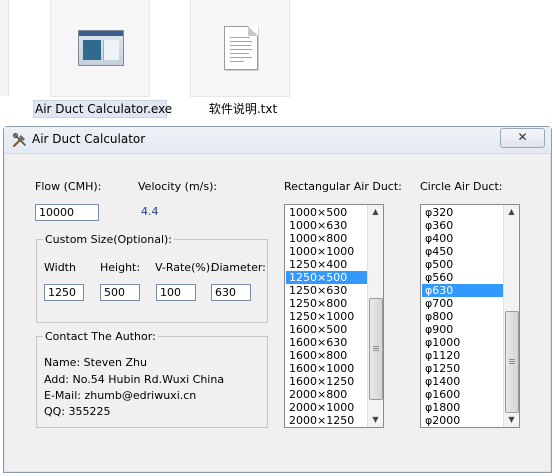 This screenshot has height=476, width=555. I want to click on file-readme-txt: 软件说明.txt, so click(240, 61).